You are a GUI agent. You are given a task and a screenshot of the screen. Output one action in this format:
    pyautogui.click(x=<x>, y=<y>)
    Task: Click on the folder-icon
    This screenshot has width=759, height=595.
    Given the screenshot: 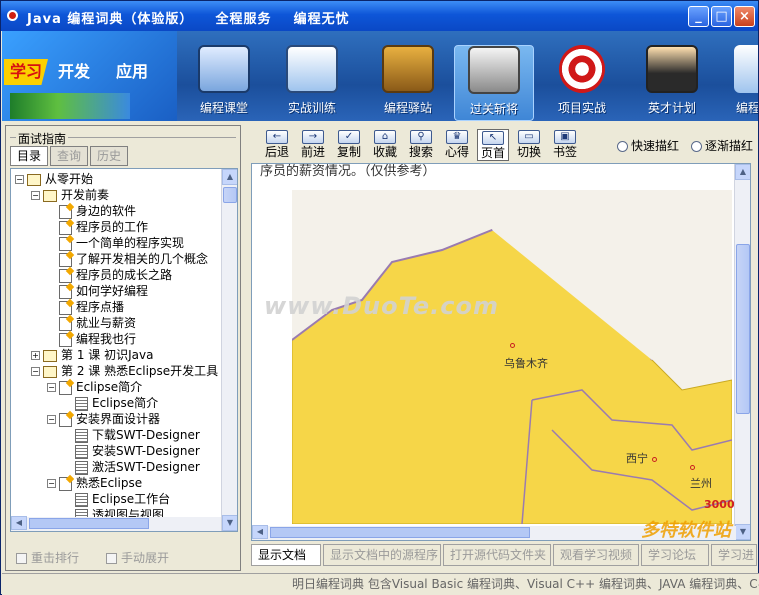 What is the action you would take?
    pyautogui.click(x=50, y=371)
    